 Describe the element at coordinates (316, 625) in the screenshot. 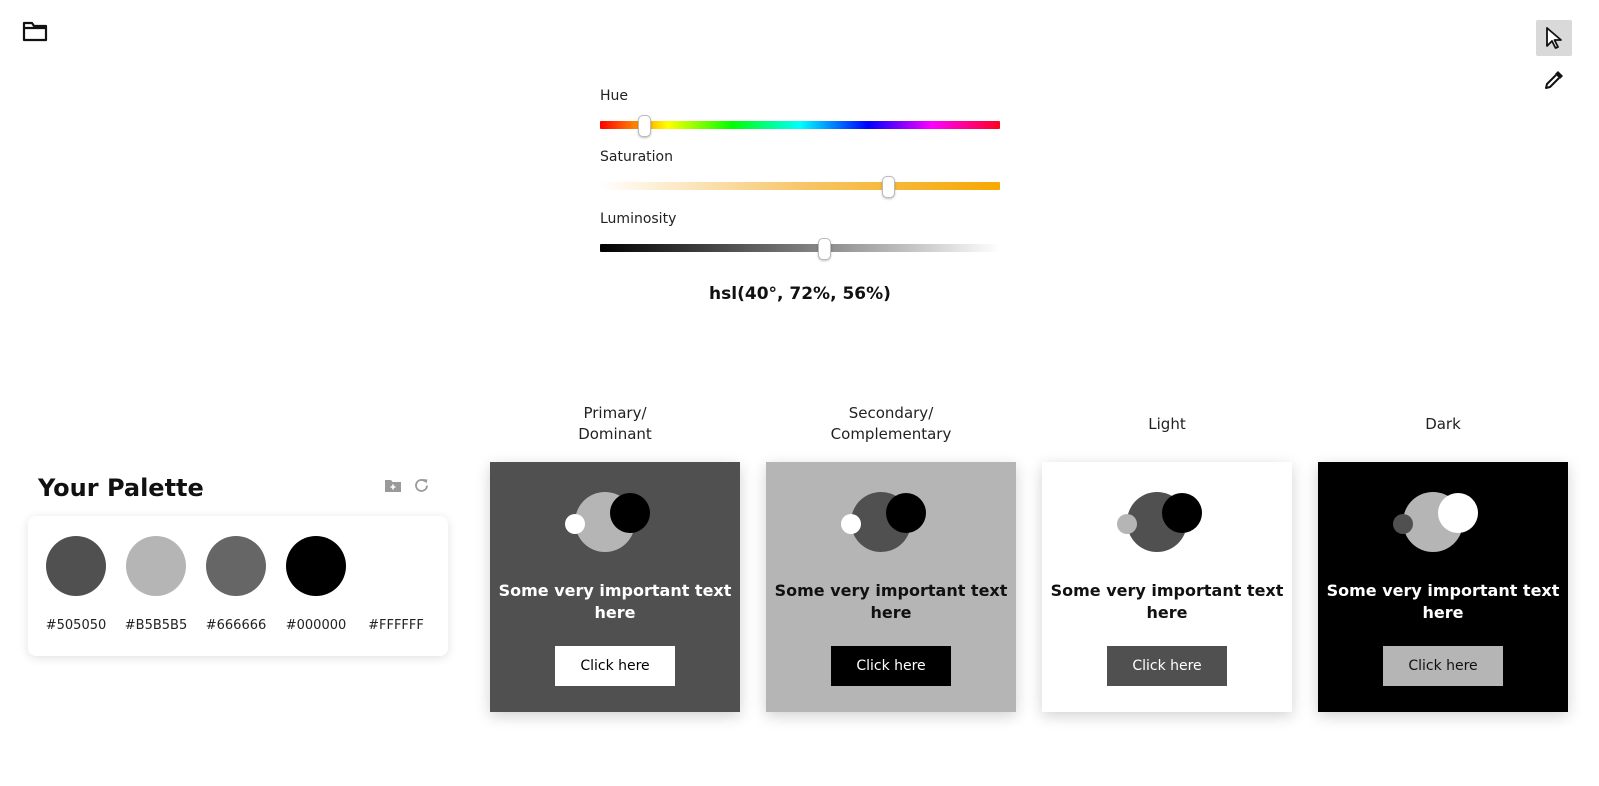

I see `swatch-hex-label: #000000` at that location.